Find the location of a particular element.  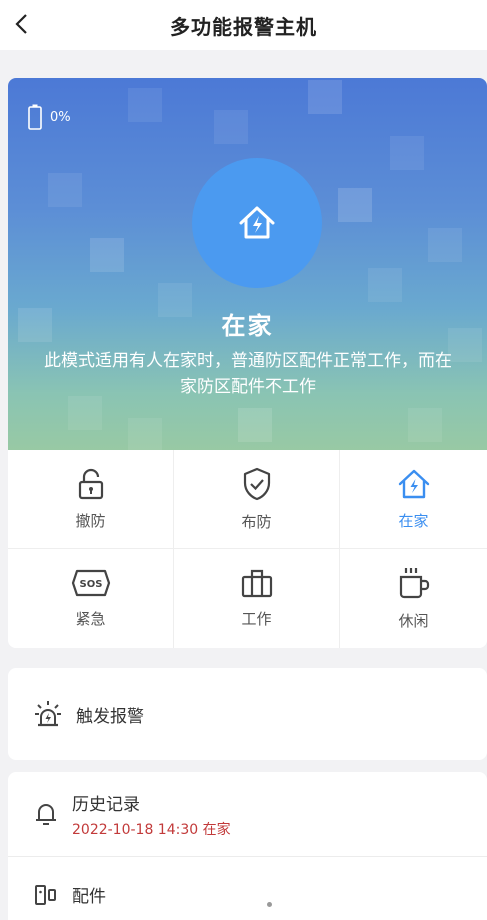

bell-icon is located at coordinates (46, 814).